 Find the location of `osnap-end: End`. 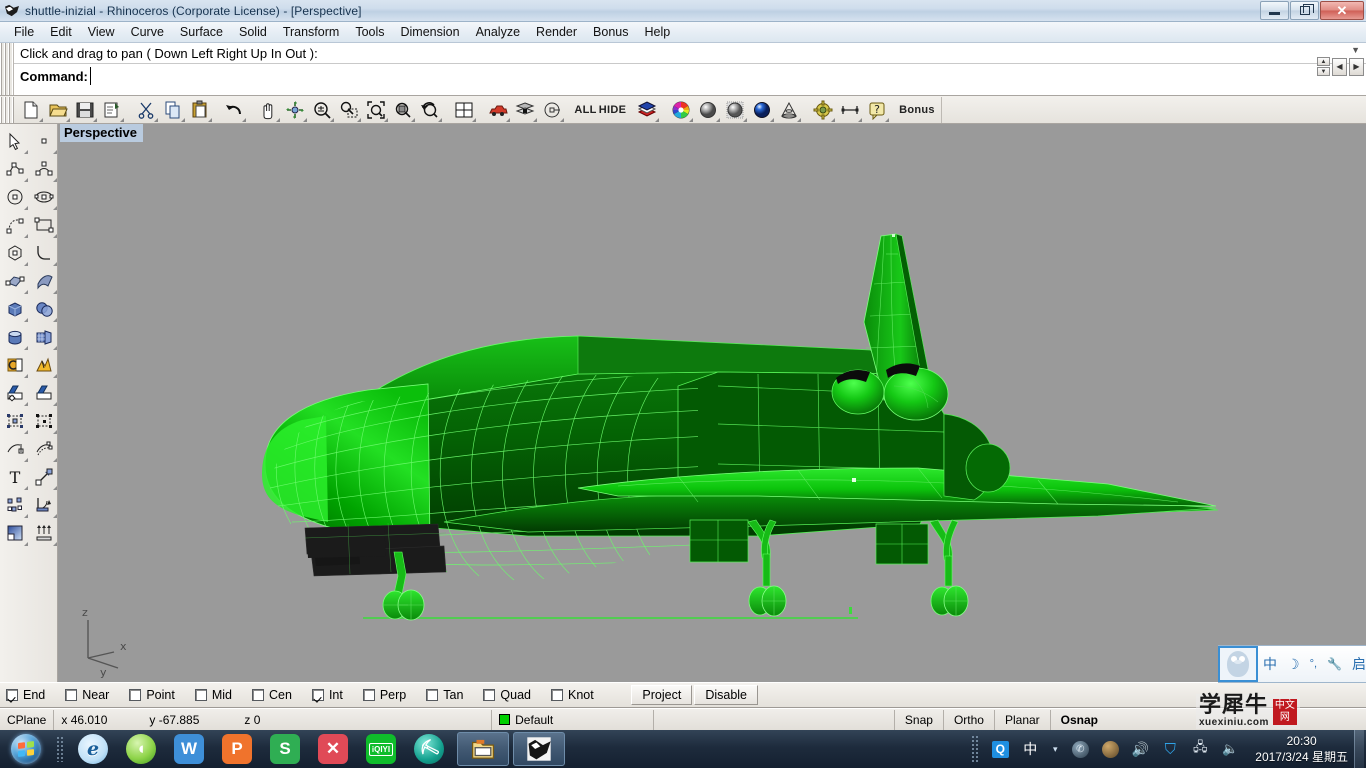

osnap-end: End is located at coordinates (25, 695).